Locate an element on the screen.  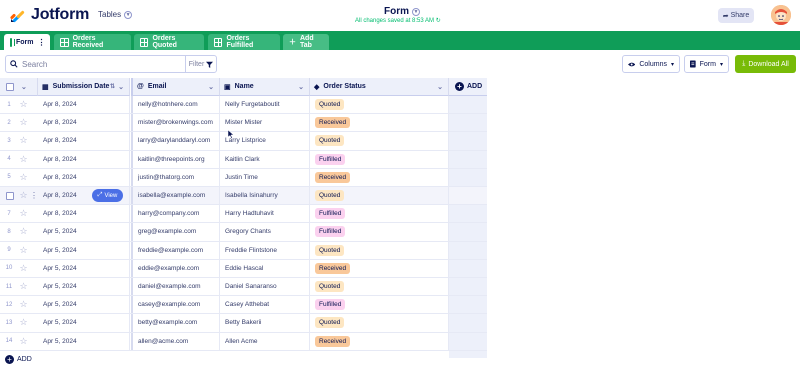
tab-orders-received: Orders Received is located at coordinates (92, 42).